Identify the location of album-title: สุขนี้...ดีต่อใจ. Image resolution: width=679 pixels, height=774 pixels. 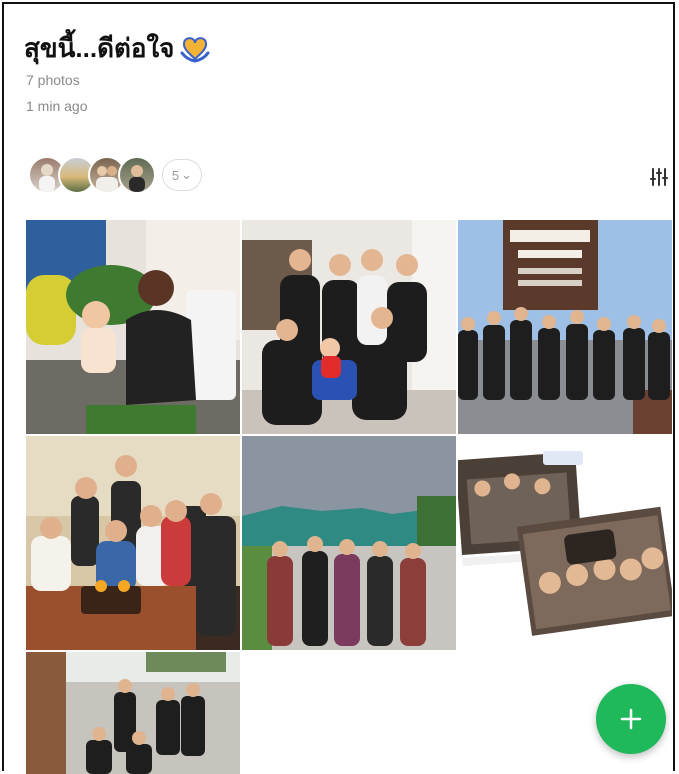
(118, 48).